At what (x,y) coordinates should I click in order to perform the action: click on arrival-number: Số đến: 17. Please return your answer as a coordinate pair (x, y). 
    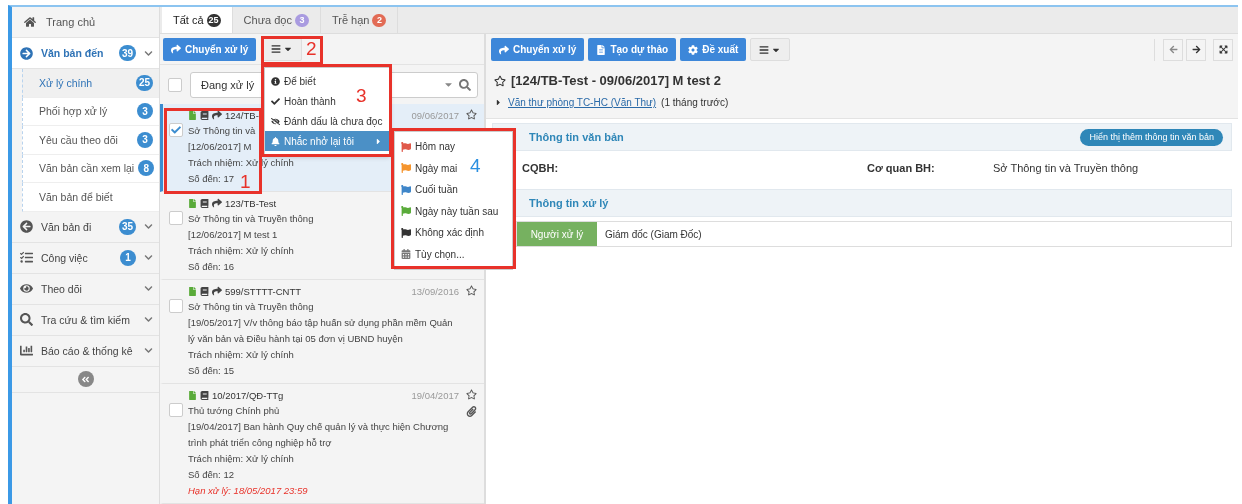
    Looking at the image, I should click on (211, 179).